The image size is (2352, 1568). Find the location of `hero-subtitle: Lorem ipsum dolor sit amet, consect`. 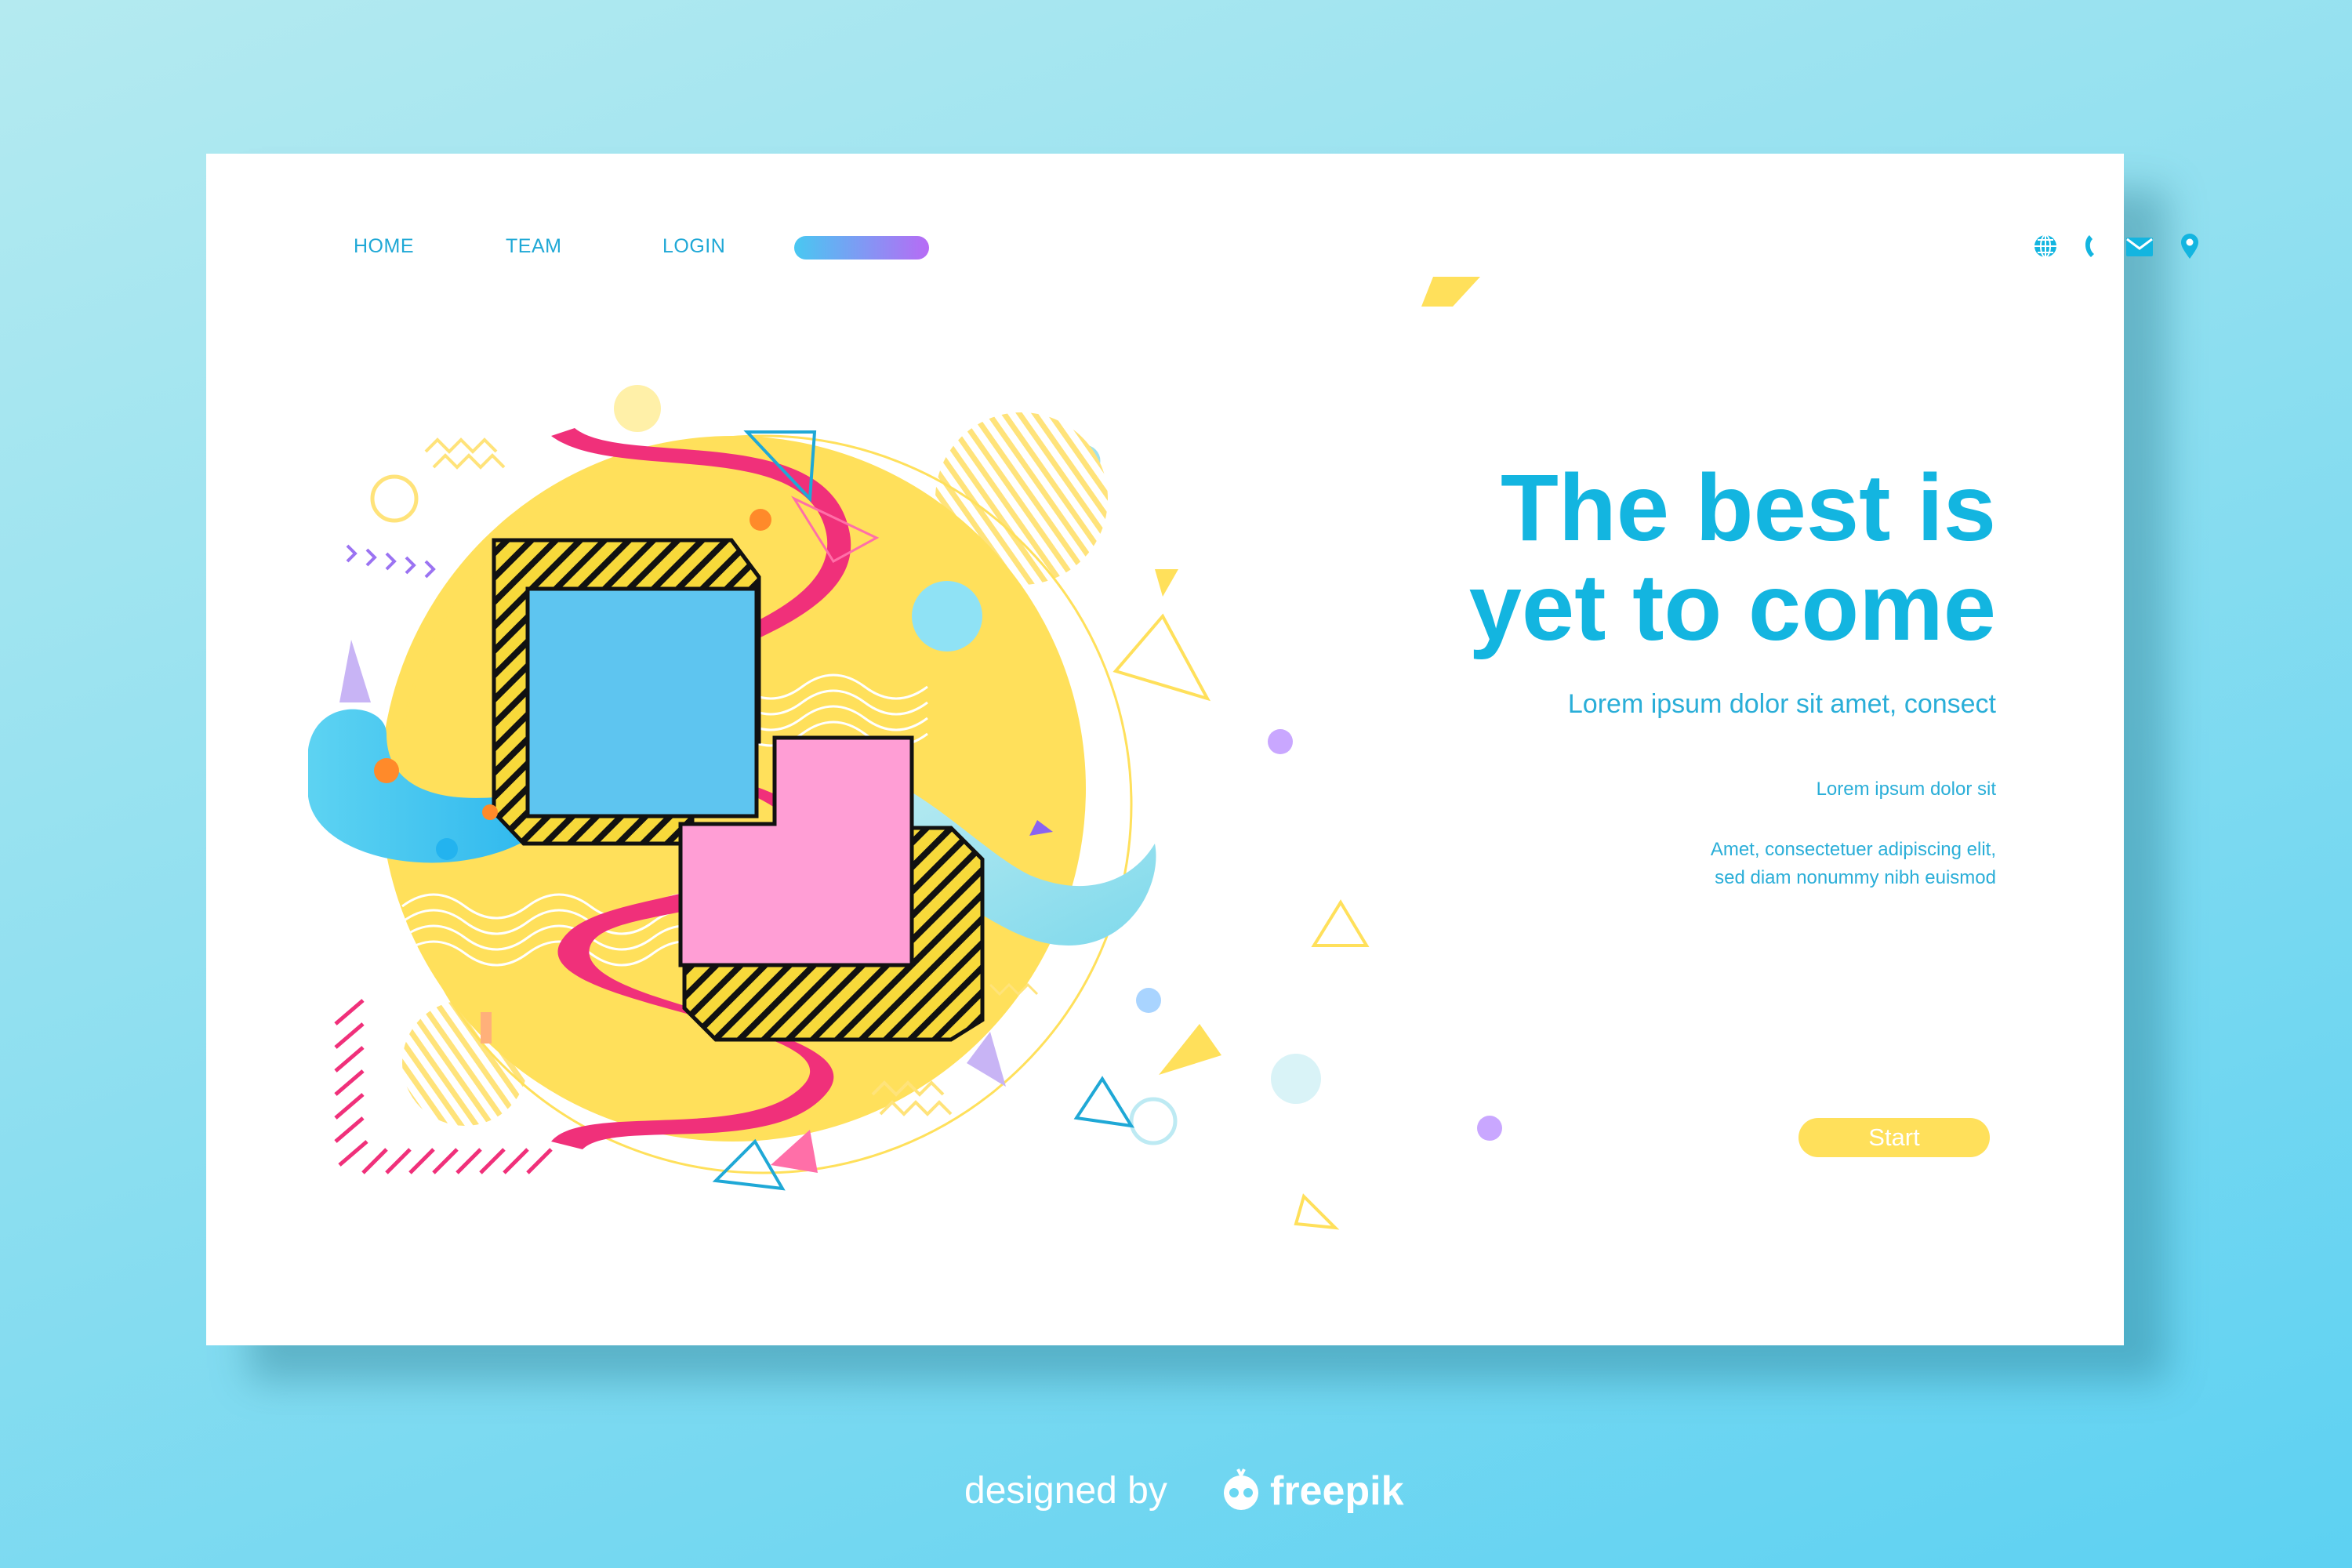

hero-subtitle: Lorem ipsum dolor sit amet, consect is located at coordinates (1781, 704).